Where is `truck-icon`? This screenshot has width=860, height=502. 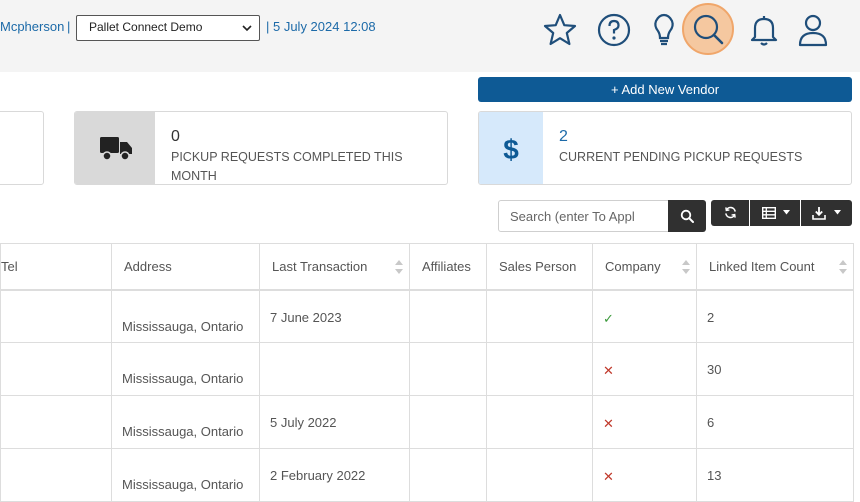
truck-icon is located at coordinates (116, 149).